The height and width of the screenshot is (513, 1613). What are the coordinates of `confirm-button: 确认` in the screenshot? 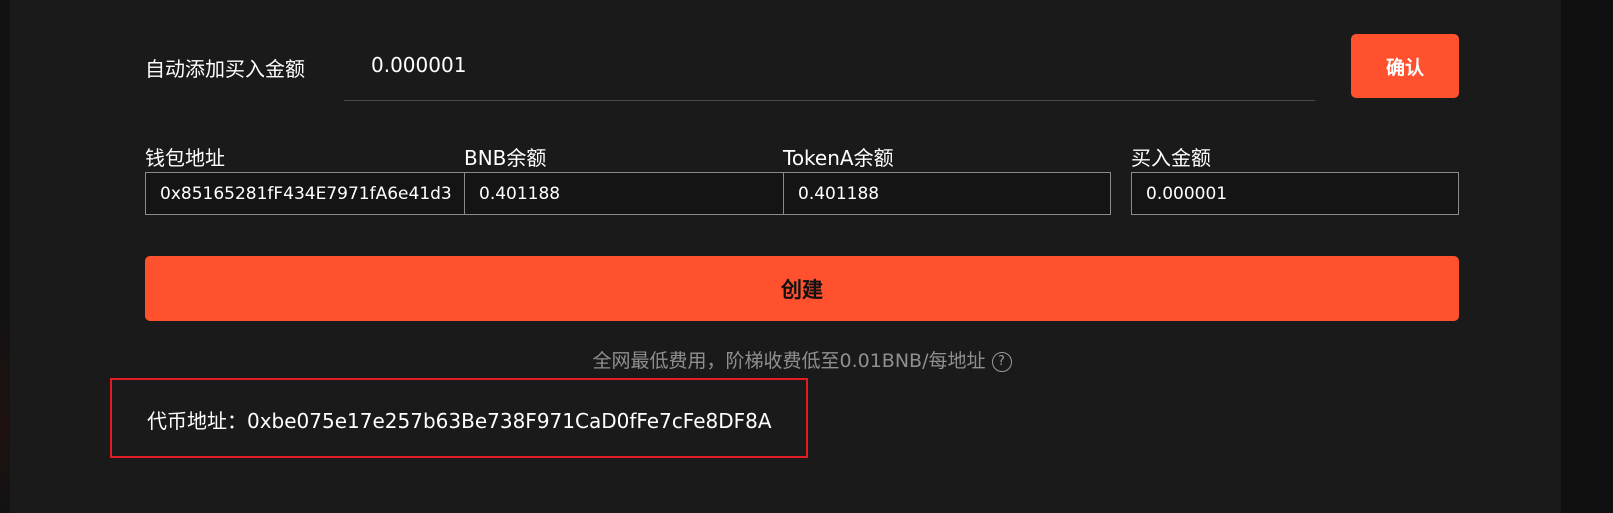 It's located at (1405, 66).